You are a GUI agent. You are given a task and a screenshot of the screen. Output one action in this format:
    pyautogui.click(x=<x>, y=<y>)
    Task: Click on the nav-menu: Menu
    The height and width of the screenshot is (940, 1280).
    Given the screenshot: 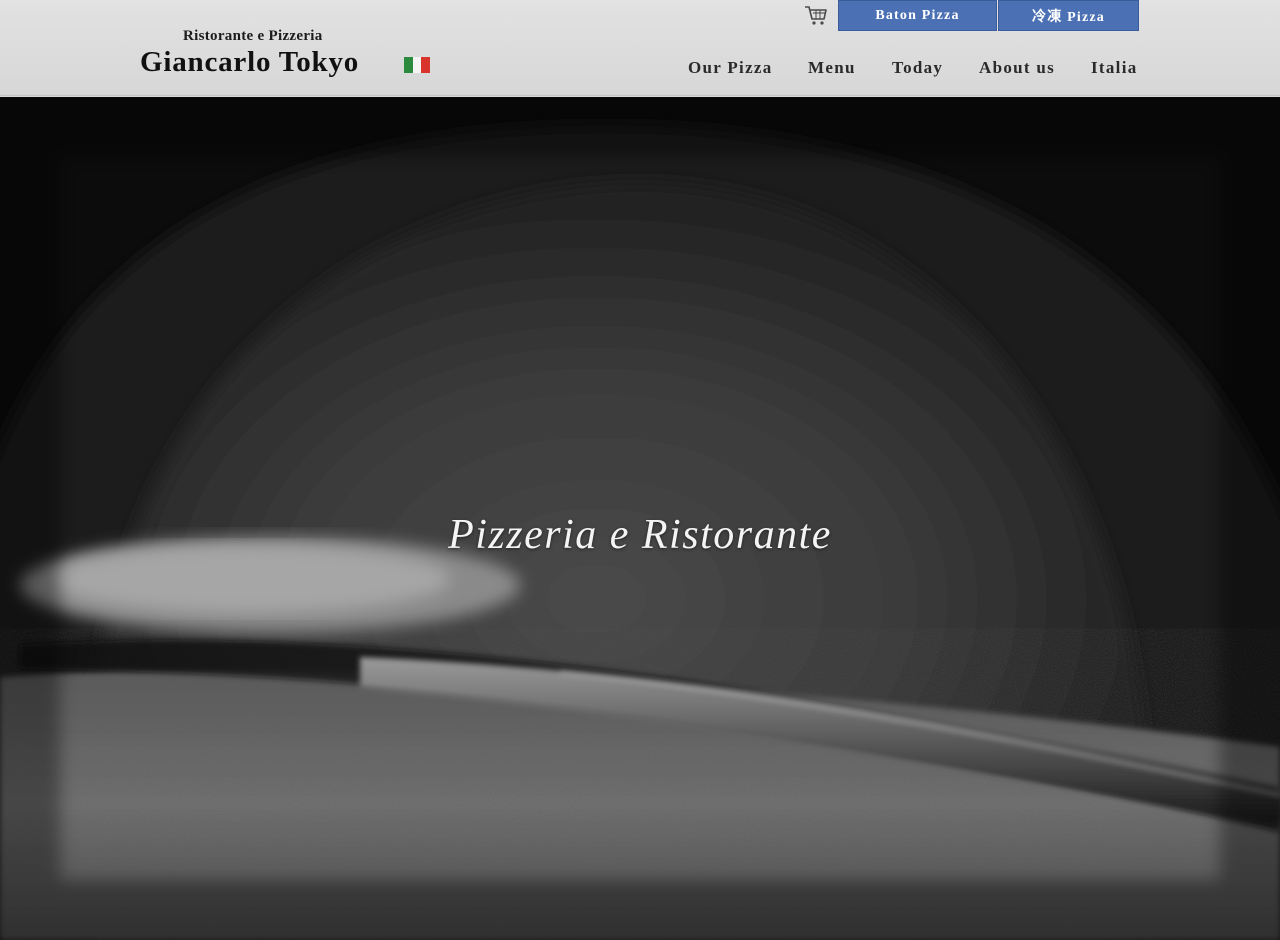 What is the action you would take?
    pyautogui.click(x=832, y=69)
    